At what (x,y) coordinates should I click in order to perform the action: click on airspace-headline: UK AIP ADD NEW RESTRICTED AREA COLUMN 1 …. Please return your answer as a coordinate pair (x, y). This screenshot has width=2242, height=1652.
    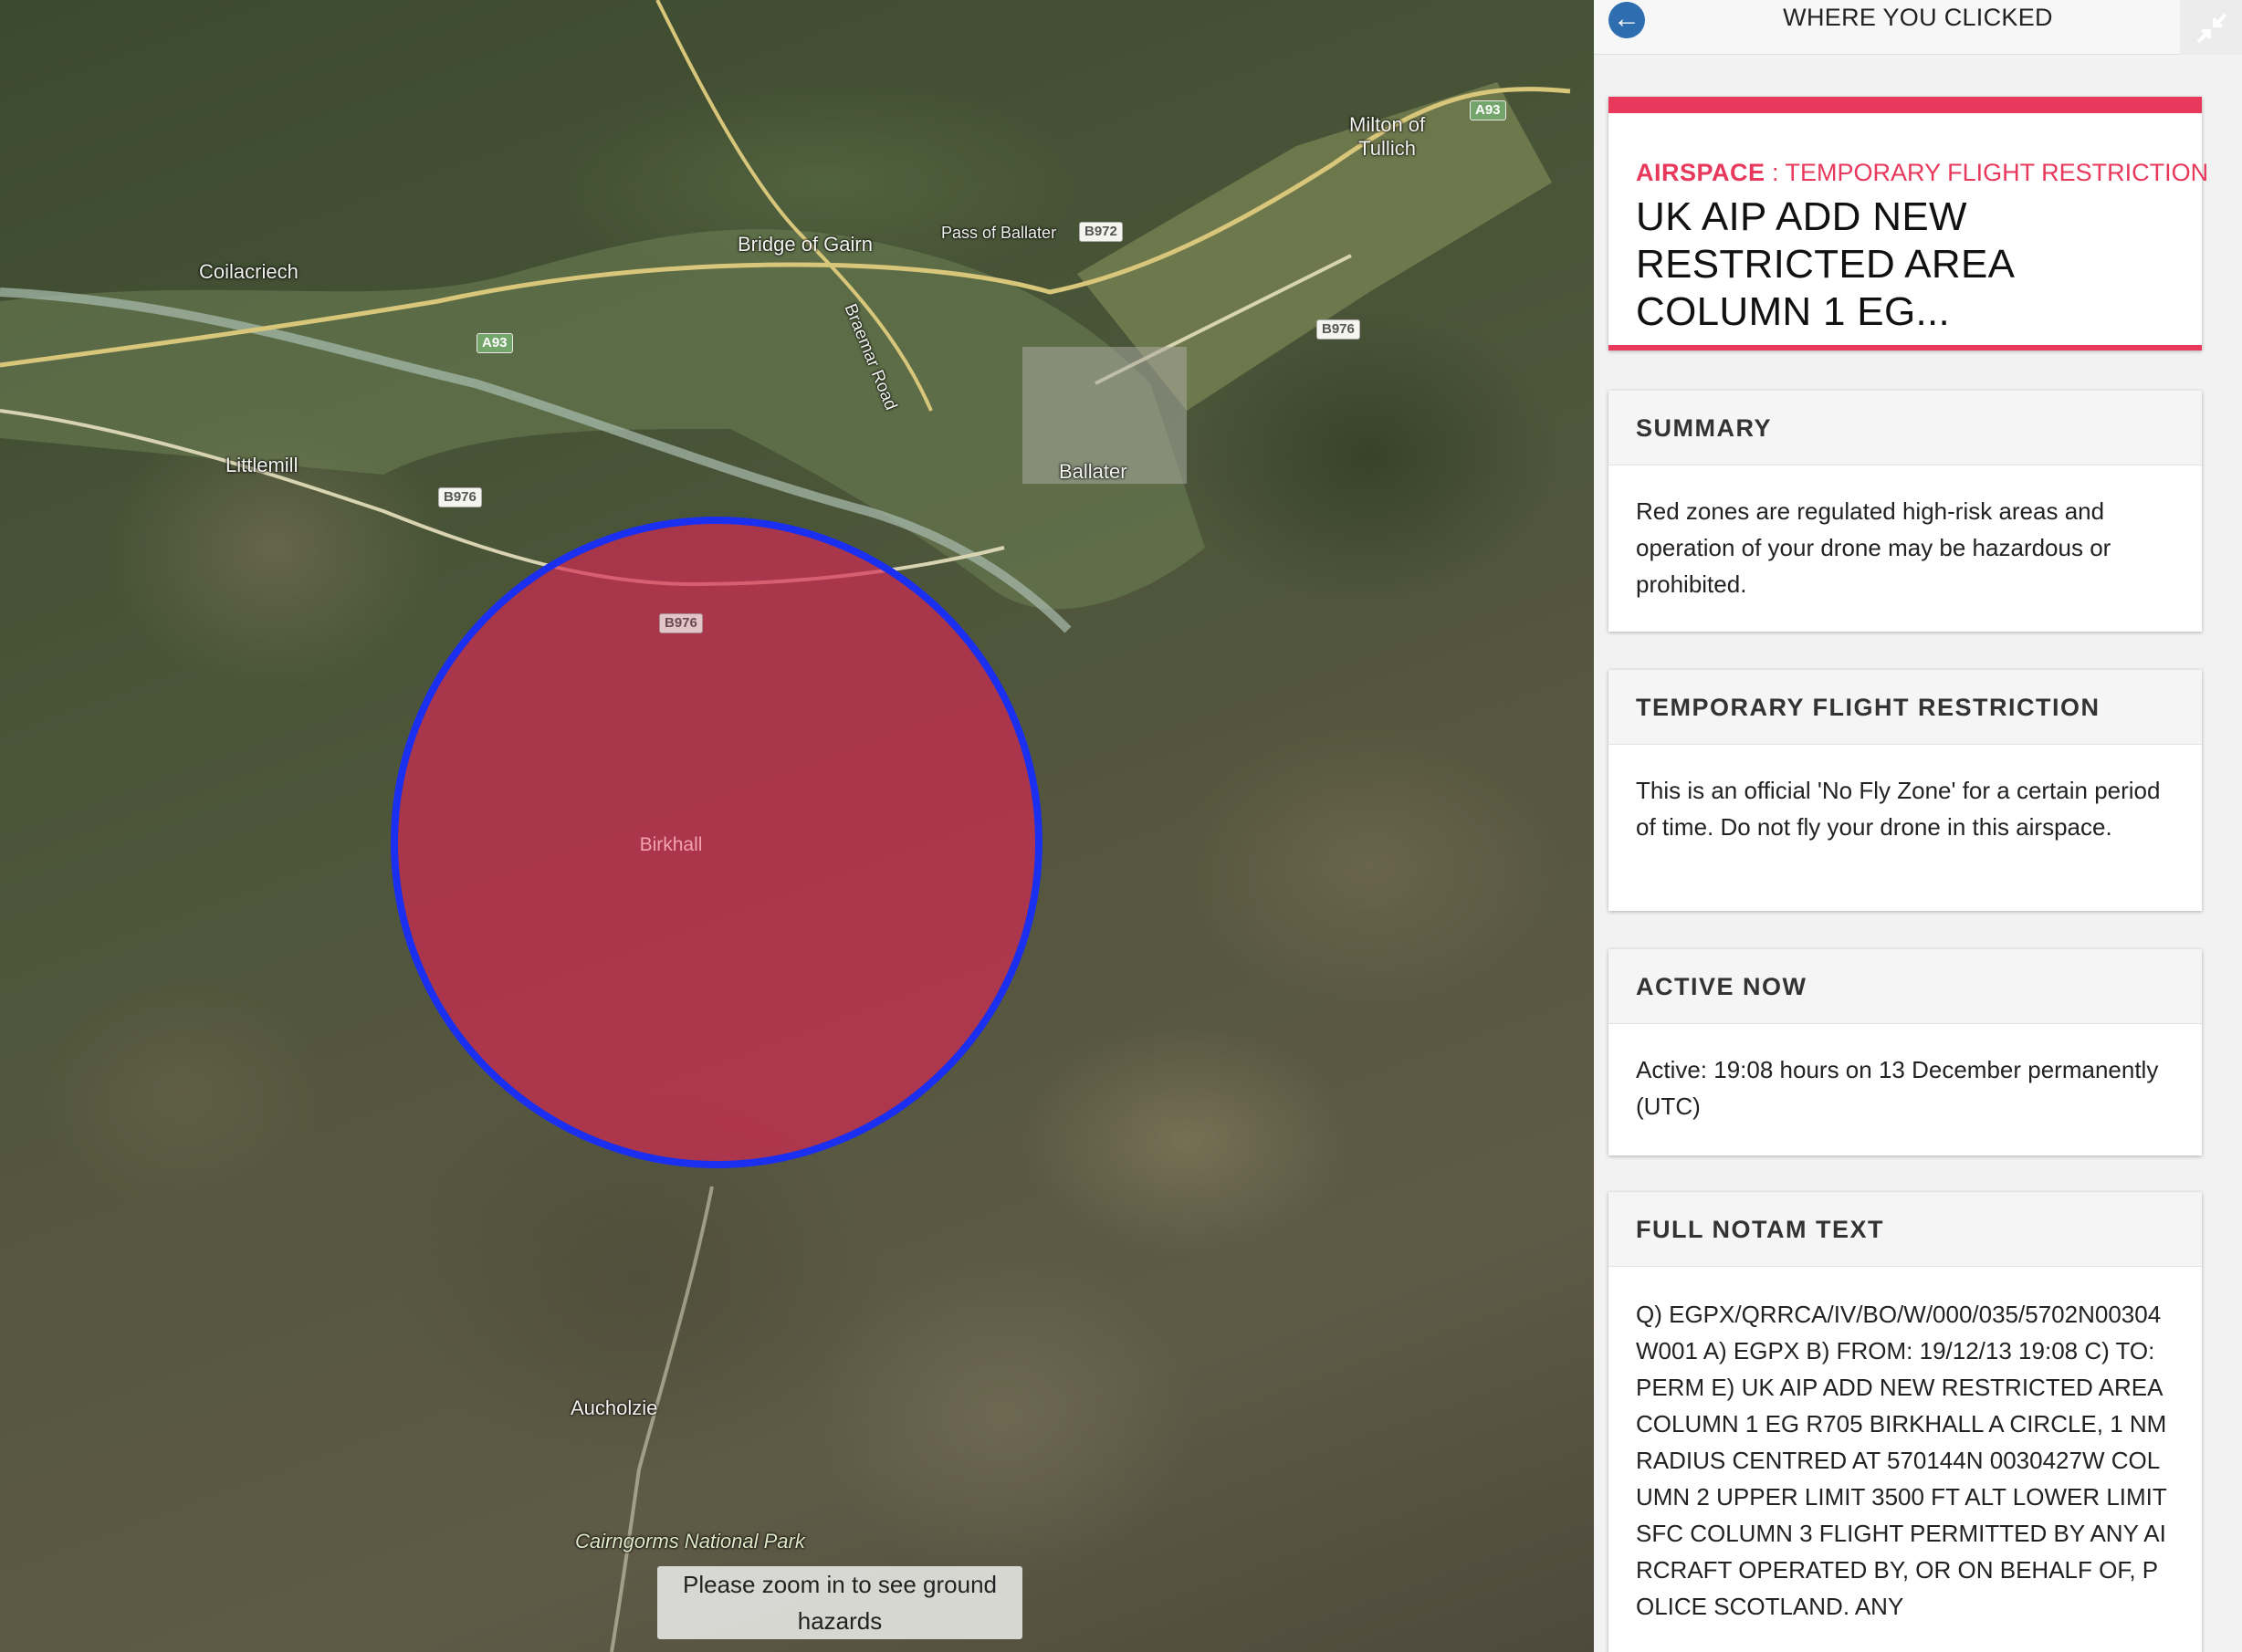
    Looking at the image, I should click on (1824, 264).